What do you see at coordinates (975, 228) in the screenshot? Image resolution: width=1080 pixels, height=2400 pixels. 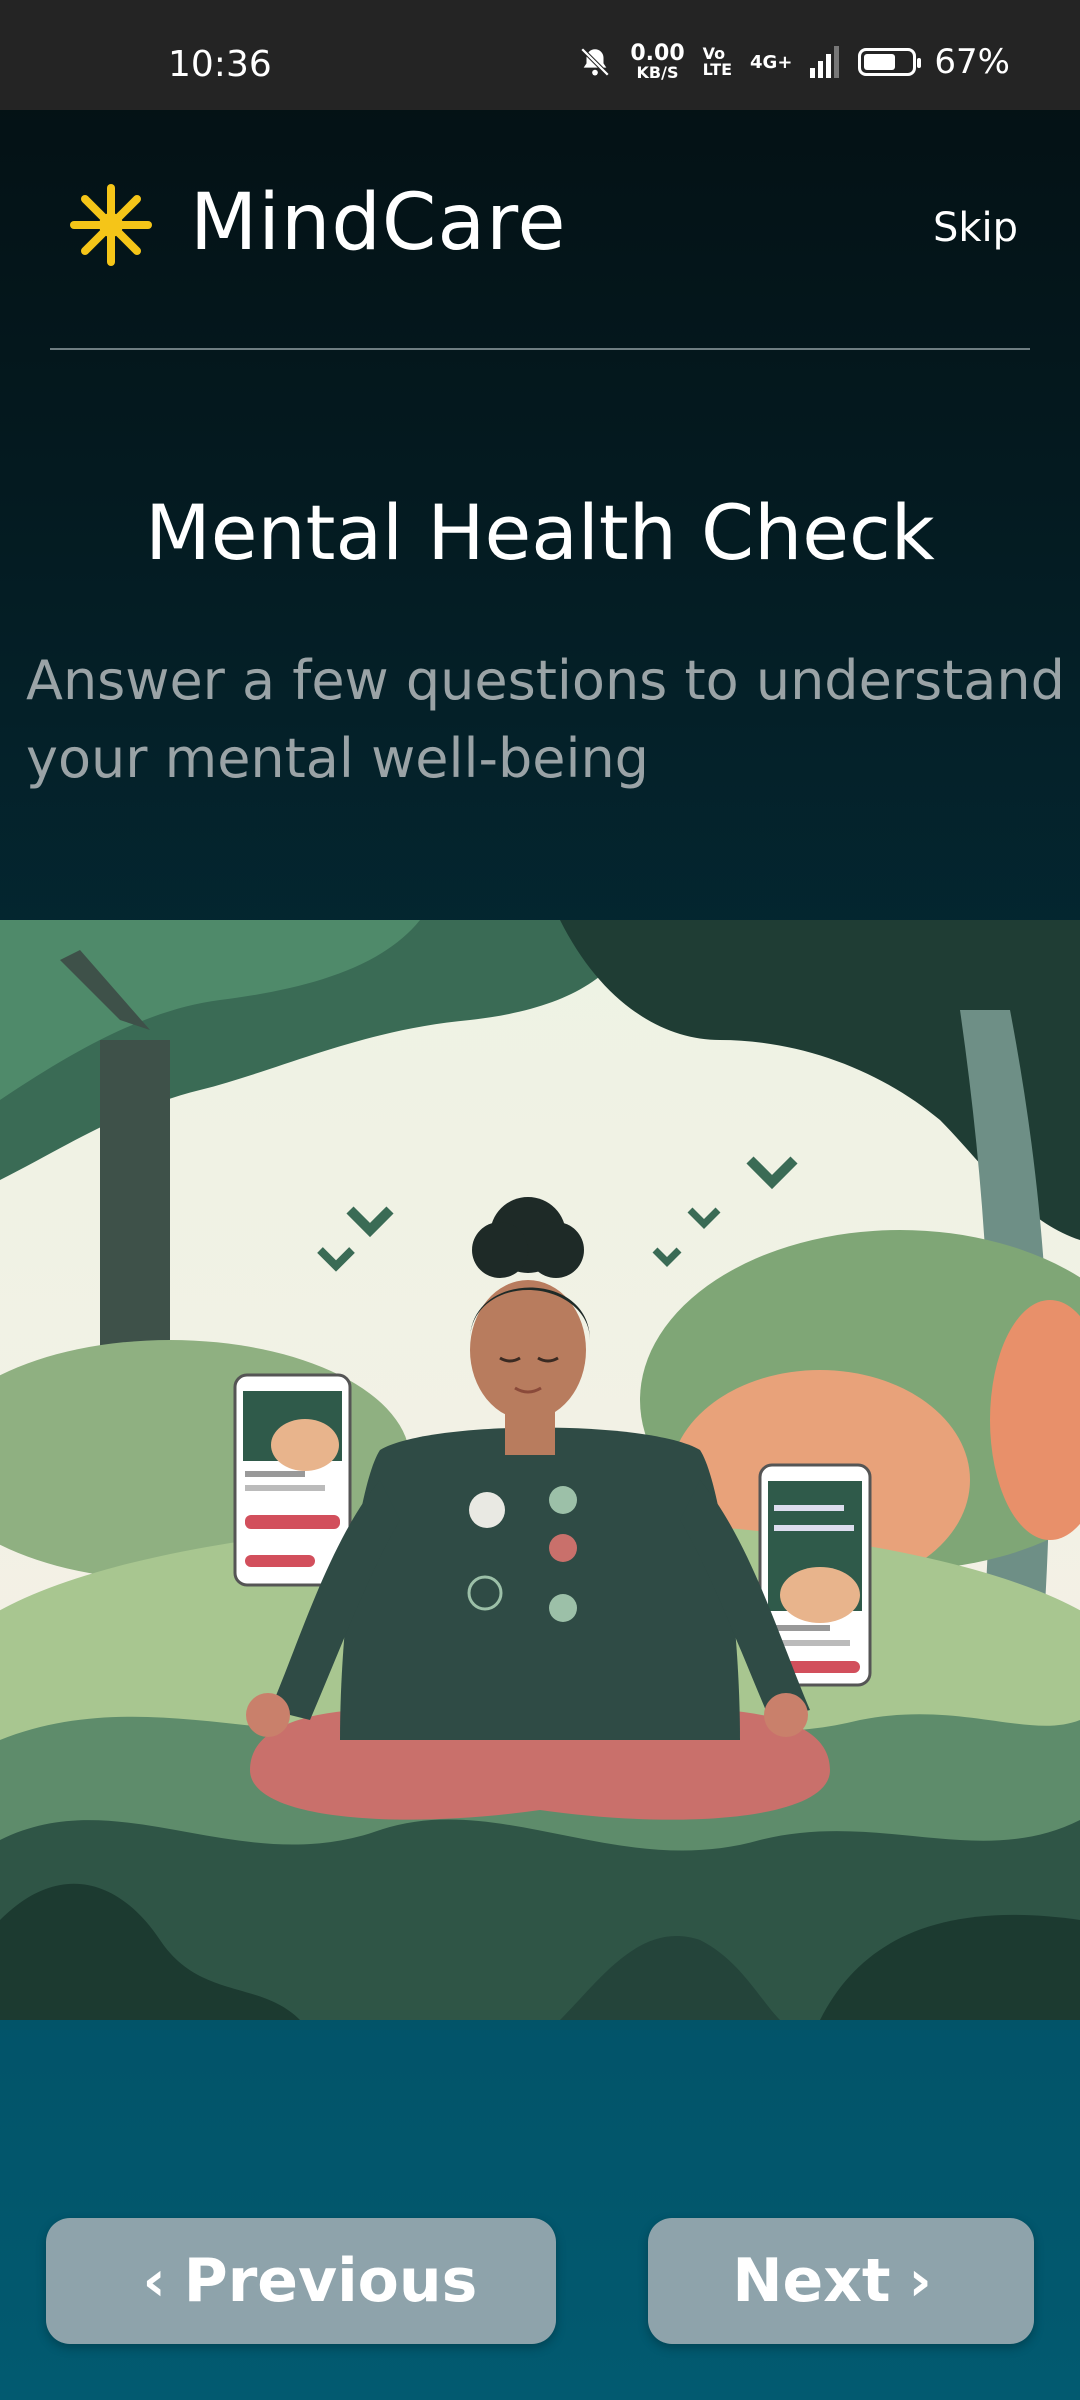 I see `skip-button: Skip` at bounding box center [975, 228].